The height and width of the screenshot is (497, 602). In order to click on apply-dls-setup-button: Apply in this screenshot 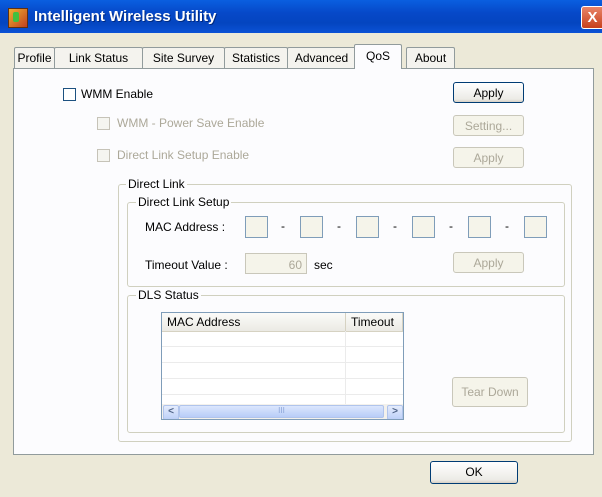, I will do `click(488, 262)`.